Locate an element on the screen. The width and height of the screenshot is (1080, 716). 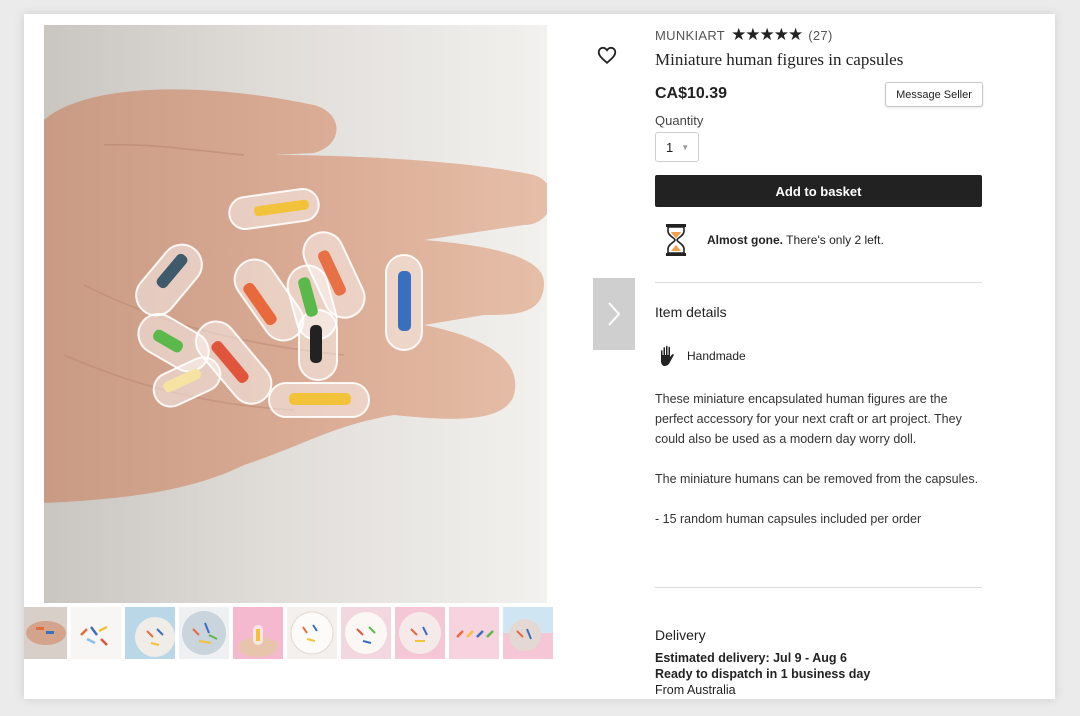
scarcity-notice: Almost gone. There's only 2 left. is located at coordinates (774, 240).